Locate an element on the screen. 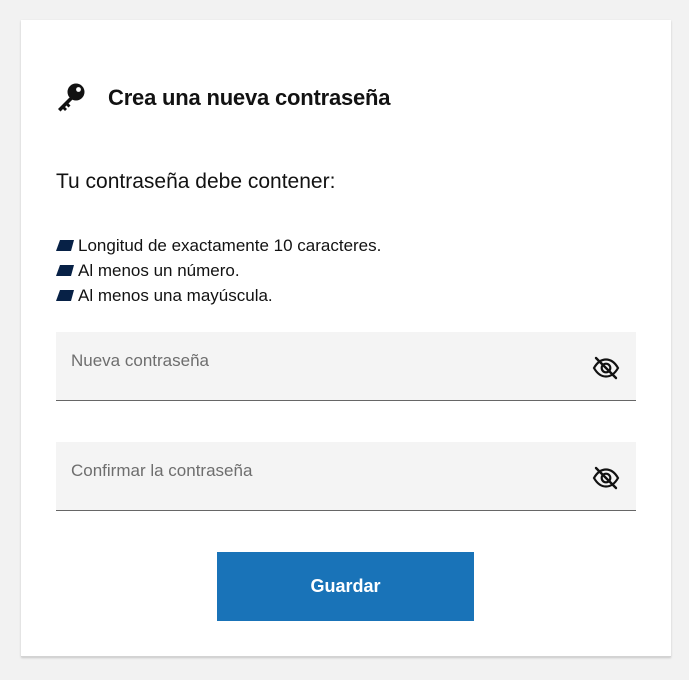  requirement-text: Al menos una mayúscula. is located at coordinates (175, 295).